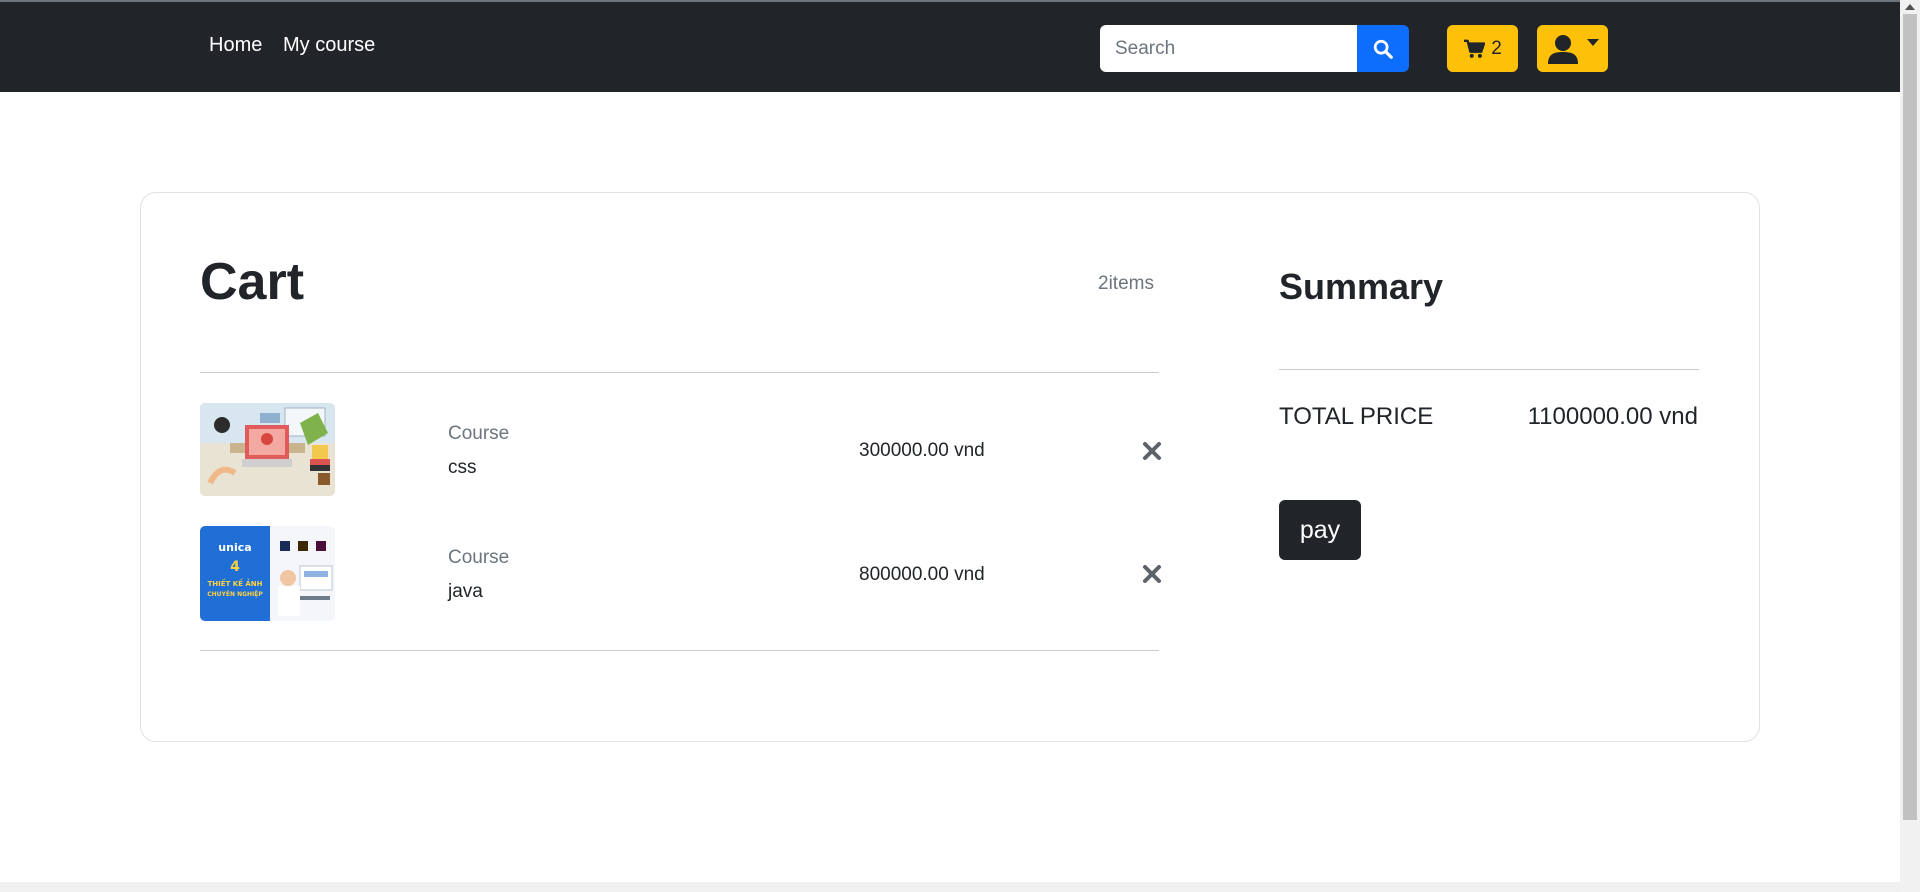 Image resolution: width=1920 pixels, height=892 pixels. I want to click on course-thumbnail-image, so click(267, 449).